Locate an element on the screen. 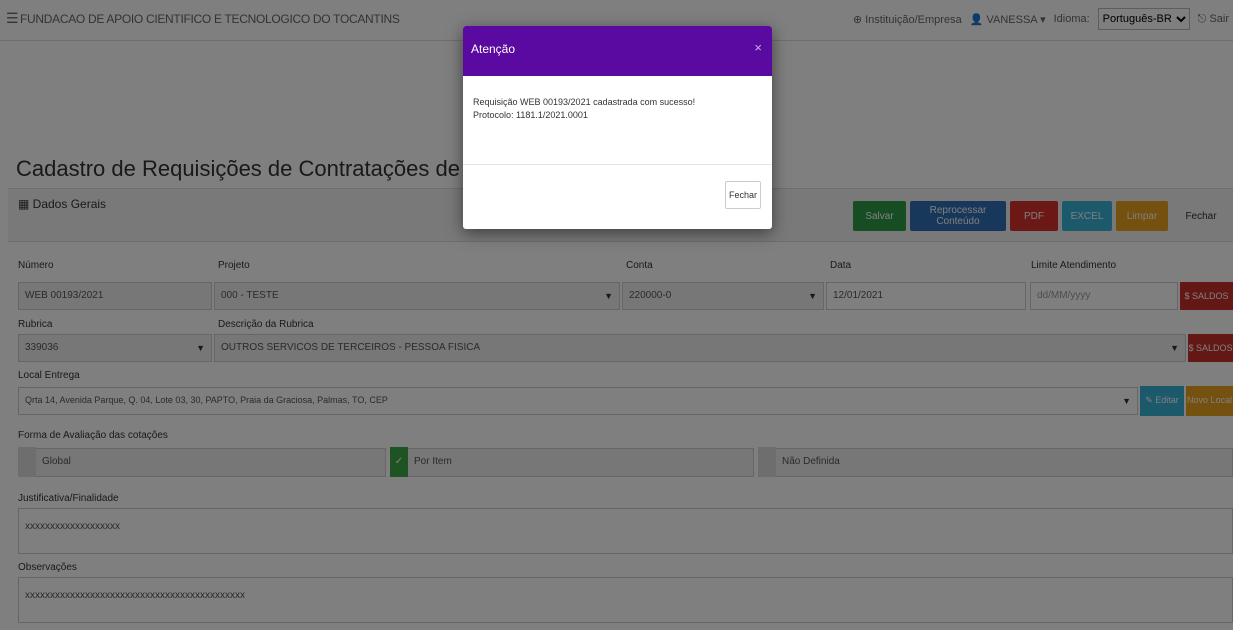 Image resolution: width=1233 pixels, height=630 pixels. modal-title: Atenção is located at coordinates (493, 49).